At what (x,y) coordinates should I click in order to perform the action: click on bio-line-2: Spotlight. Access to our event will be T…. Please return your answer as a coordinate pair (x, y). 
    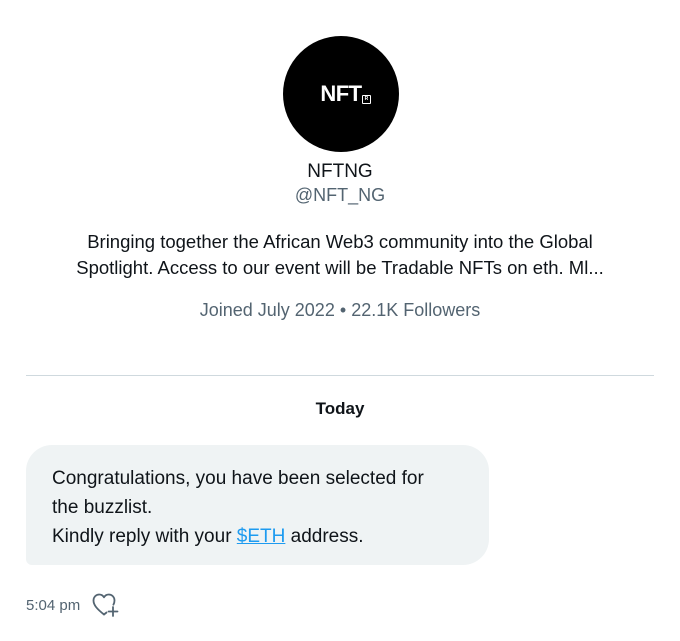
    Looking at the image, I should click on (340, 267).